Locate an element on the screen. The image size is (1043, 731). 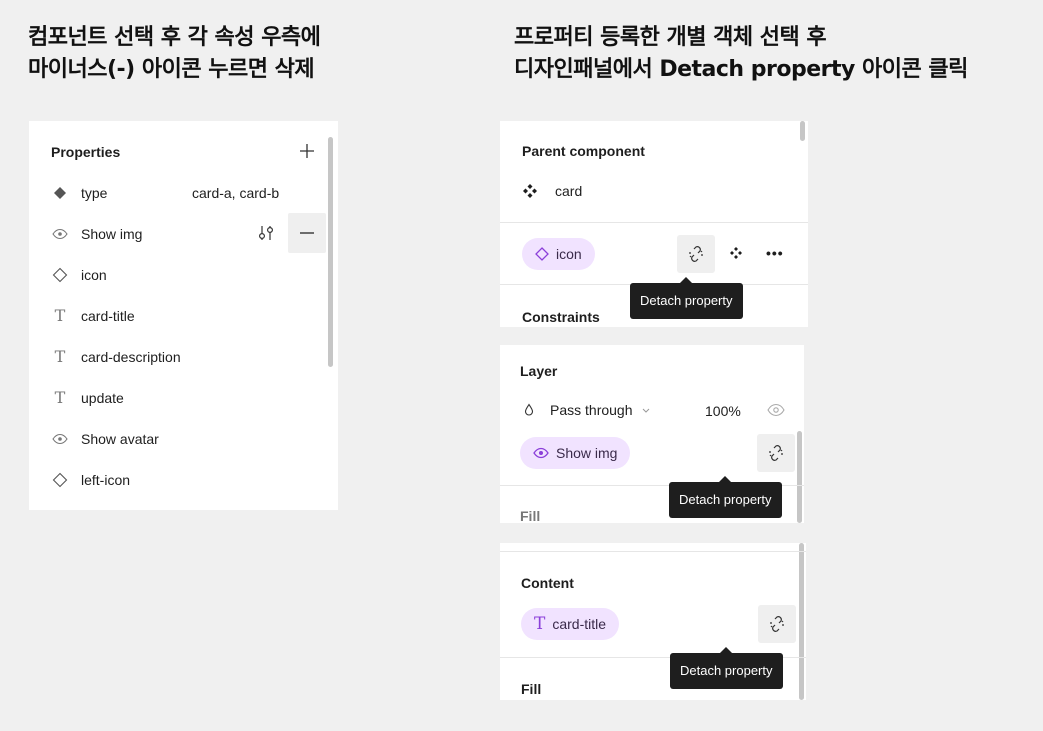
property-row: Tcard-title is located at coordinates (183, 315).